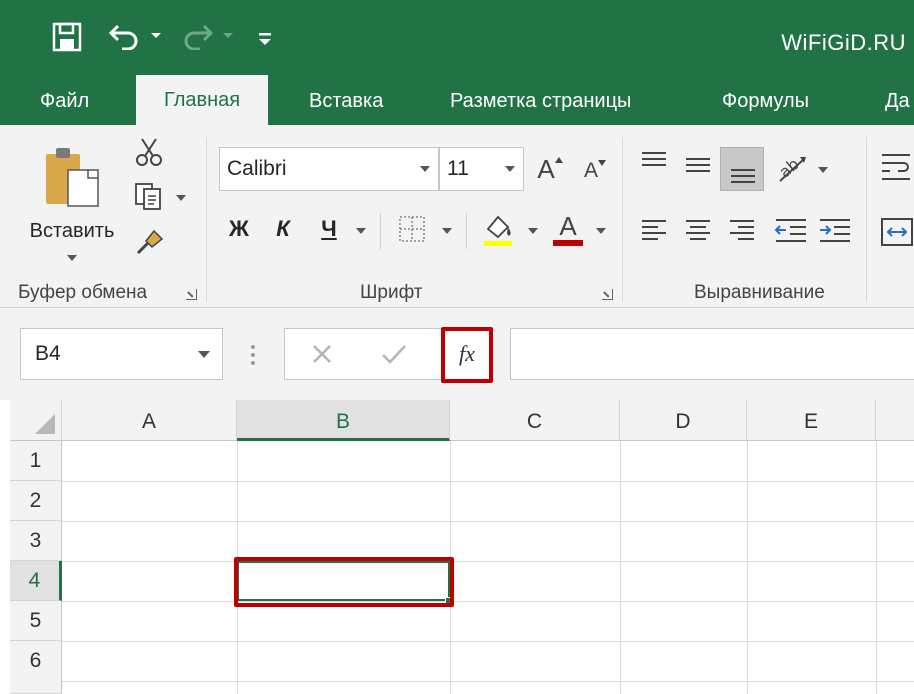  I want to click on italic-label: К, so click(283, 228).